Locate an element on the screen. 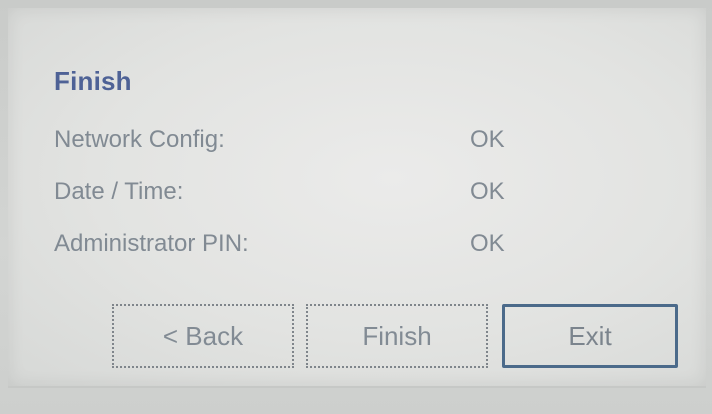 The width and height of the screenshot is (712, 414). exit-button: Exit is located at coordinates (590, 336).